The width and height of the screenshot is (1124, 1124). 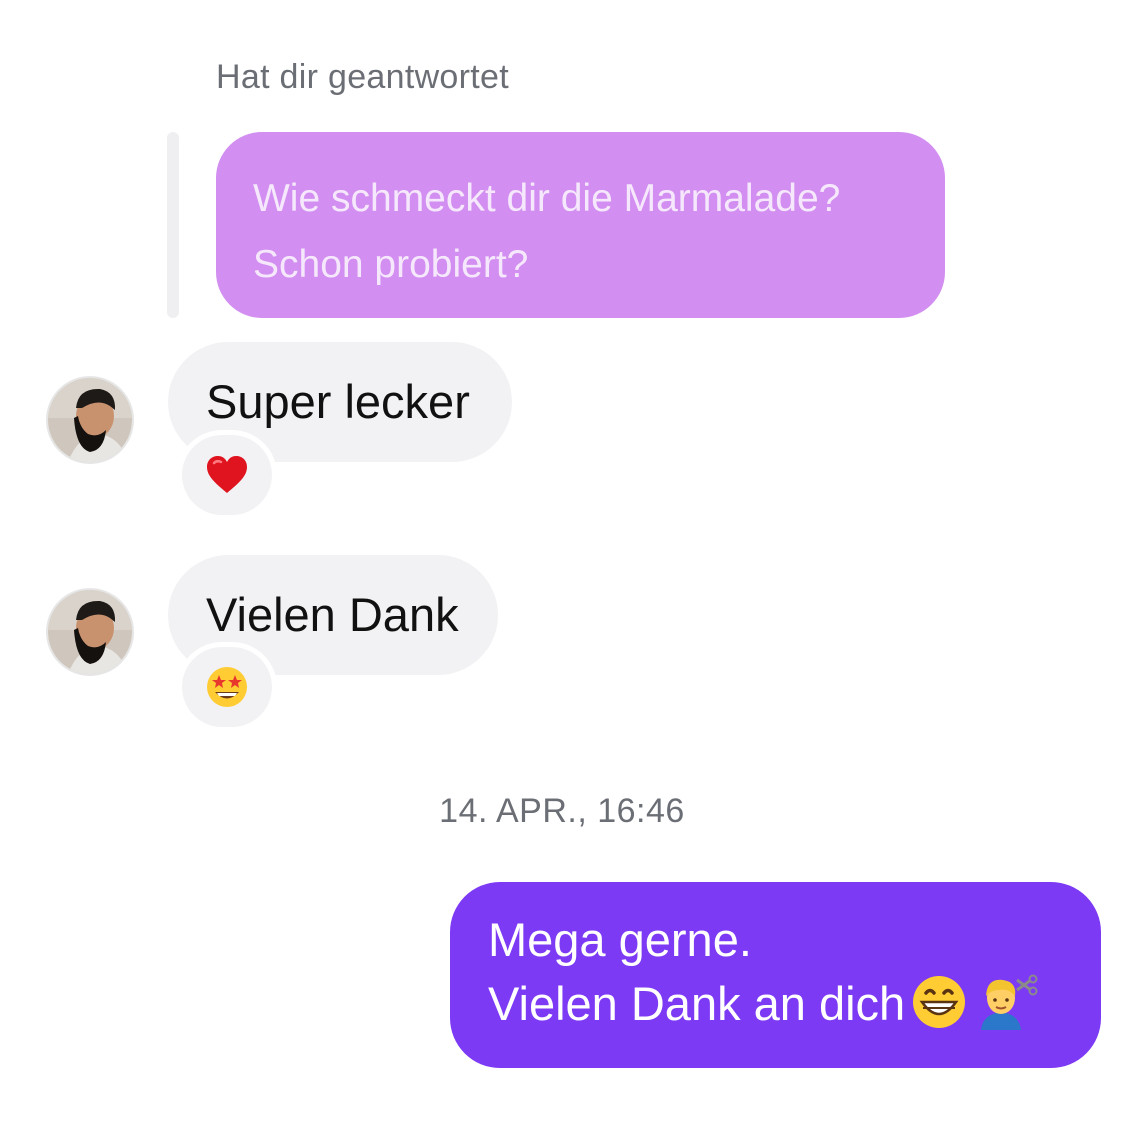 I want to click on reply-indicator-bar, so click(x=173, y=225).